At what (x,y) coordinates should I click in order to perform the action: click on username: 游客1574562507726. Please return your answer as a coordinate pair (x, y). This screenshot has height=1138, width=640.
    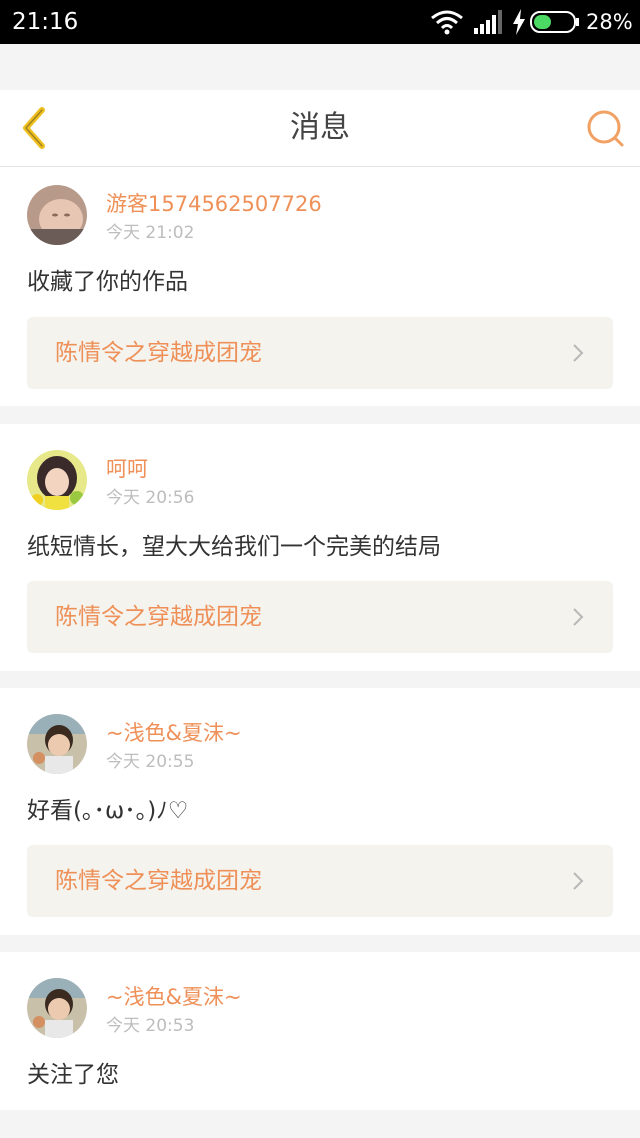
    Looking at the image, I should click on (214, 204).